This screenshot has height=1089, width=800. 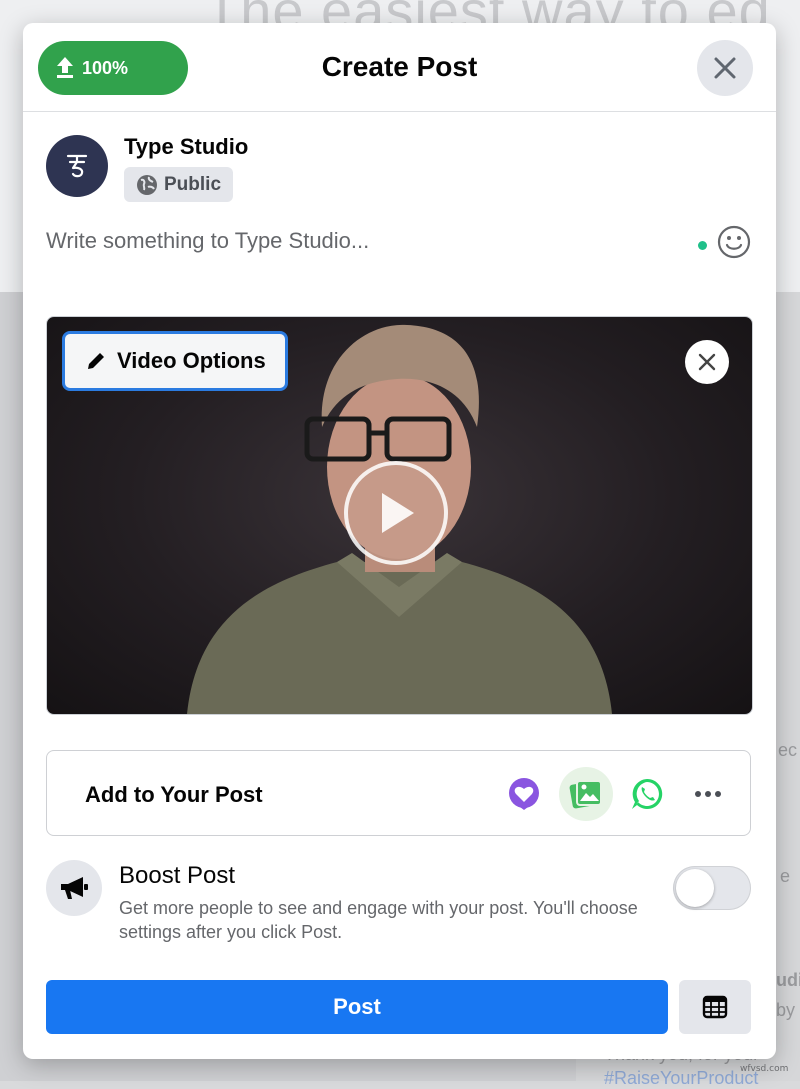 What do you see at coordinates (147, 184) in the screenshot?
I see `globe-icon` at bounding box center [147, 184].